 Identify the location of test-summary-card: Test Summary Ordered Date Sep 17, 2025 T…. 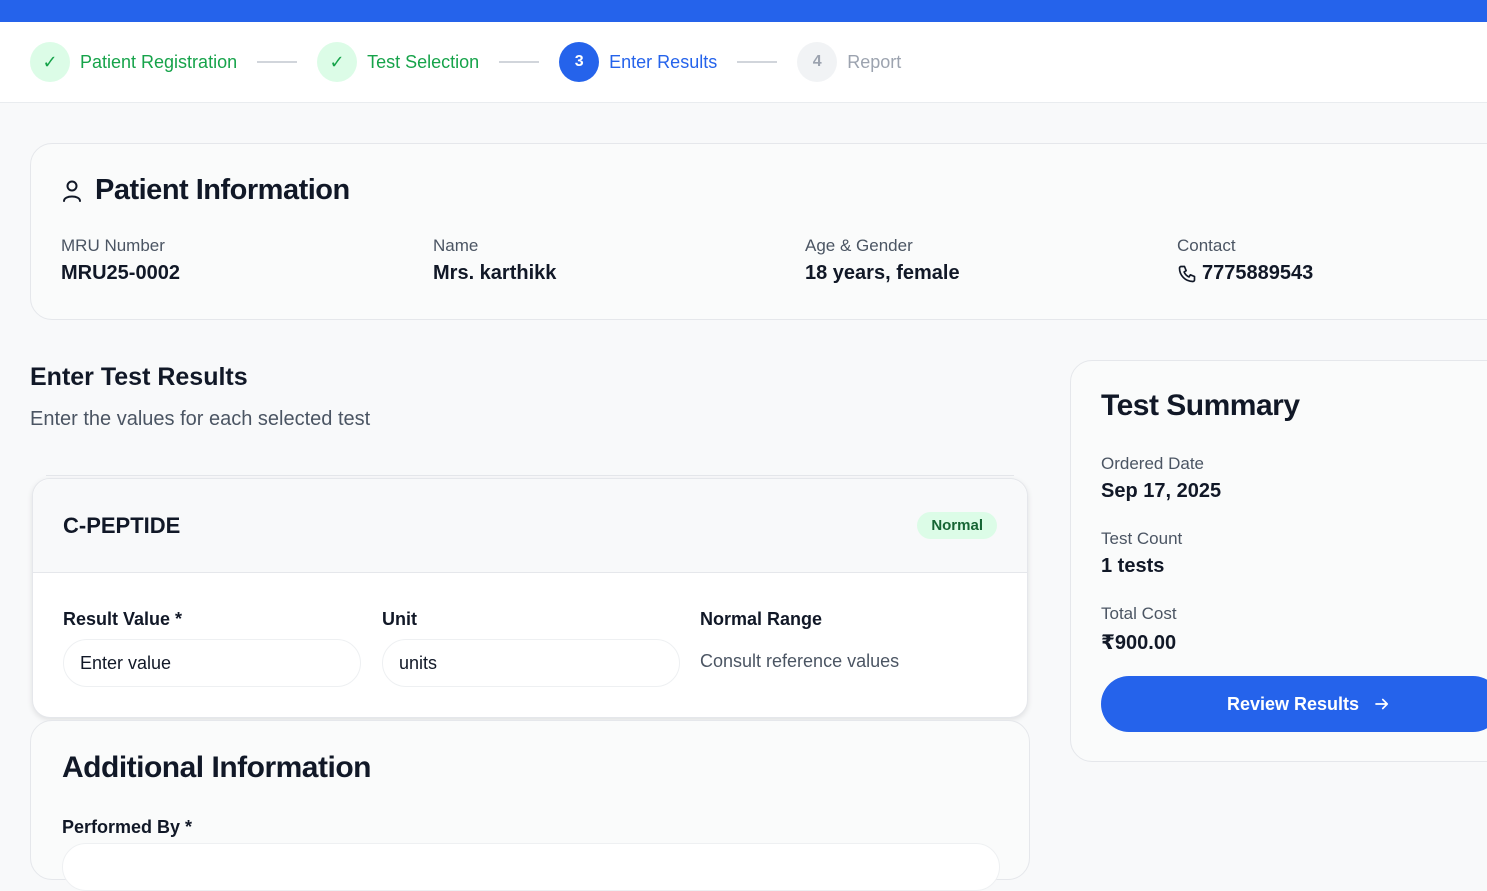
(1278, 561).